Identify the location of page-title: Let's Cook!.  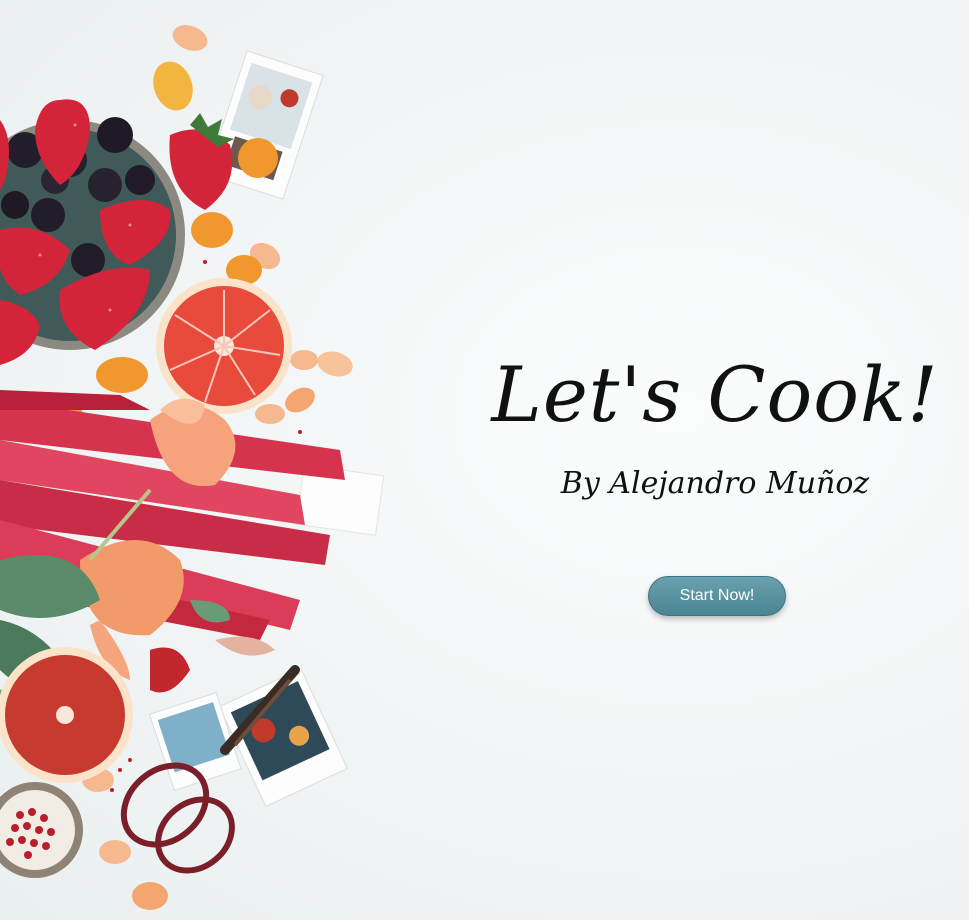
(715, 394).